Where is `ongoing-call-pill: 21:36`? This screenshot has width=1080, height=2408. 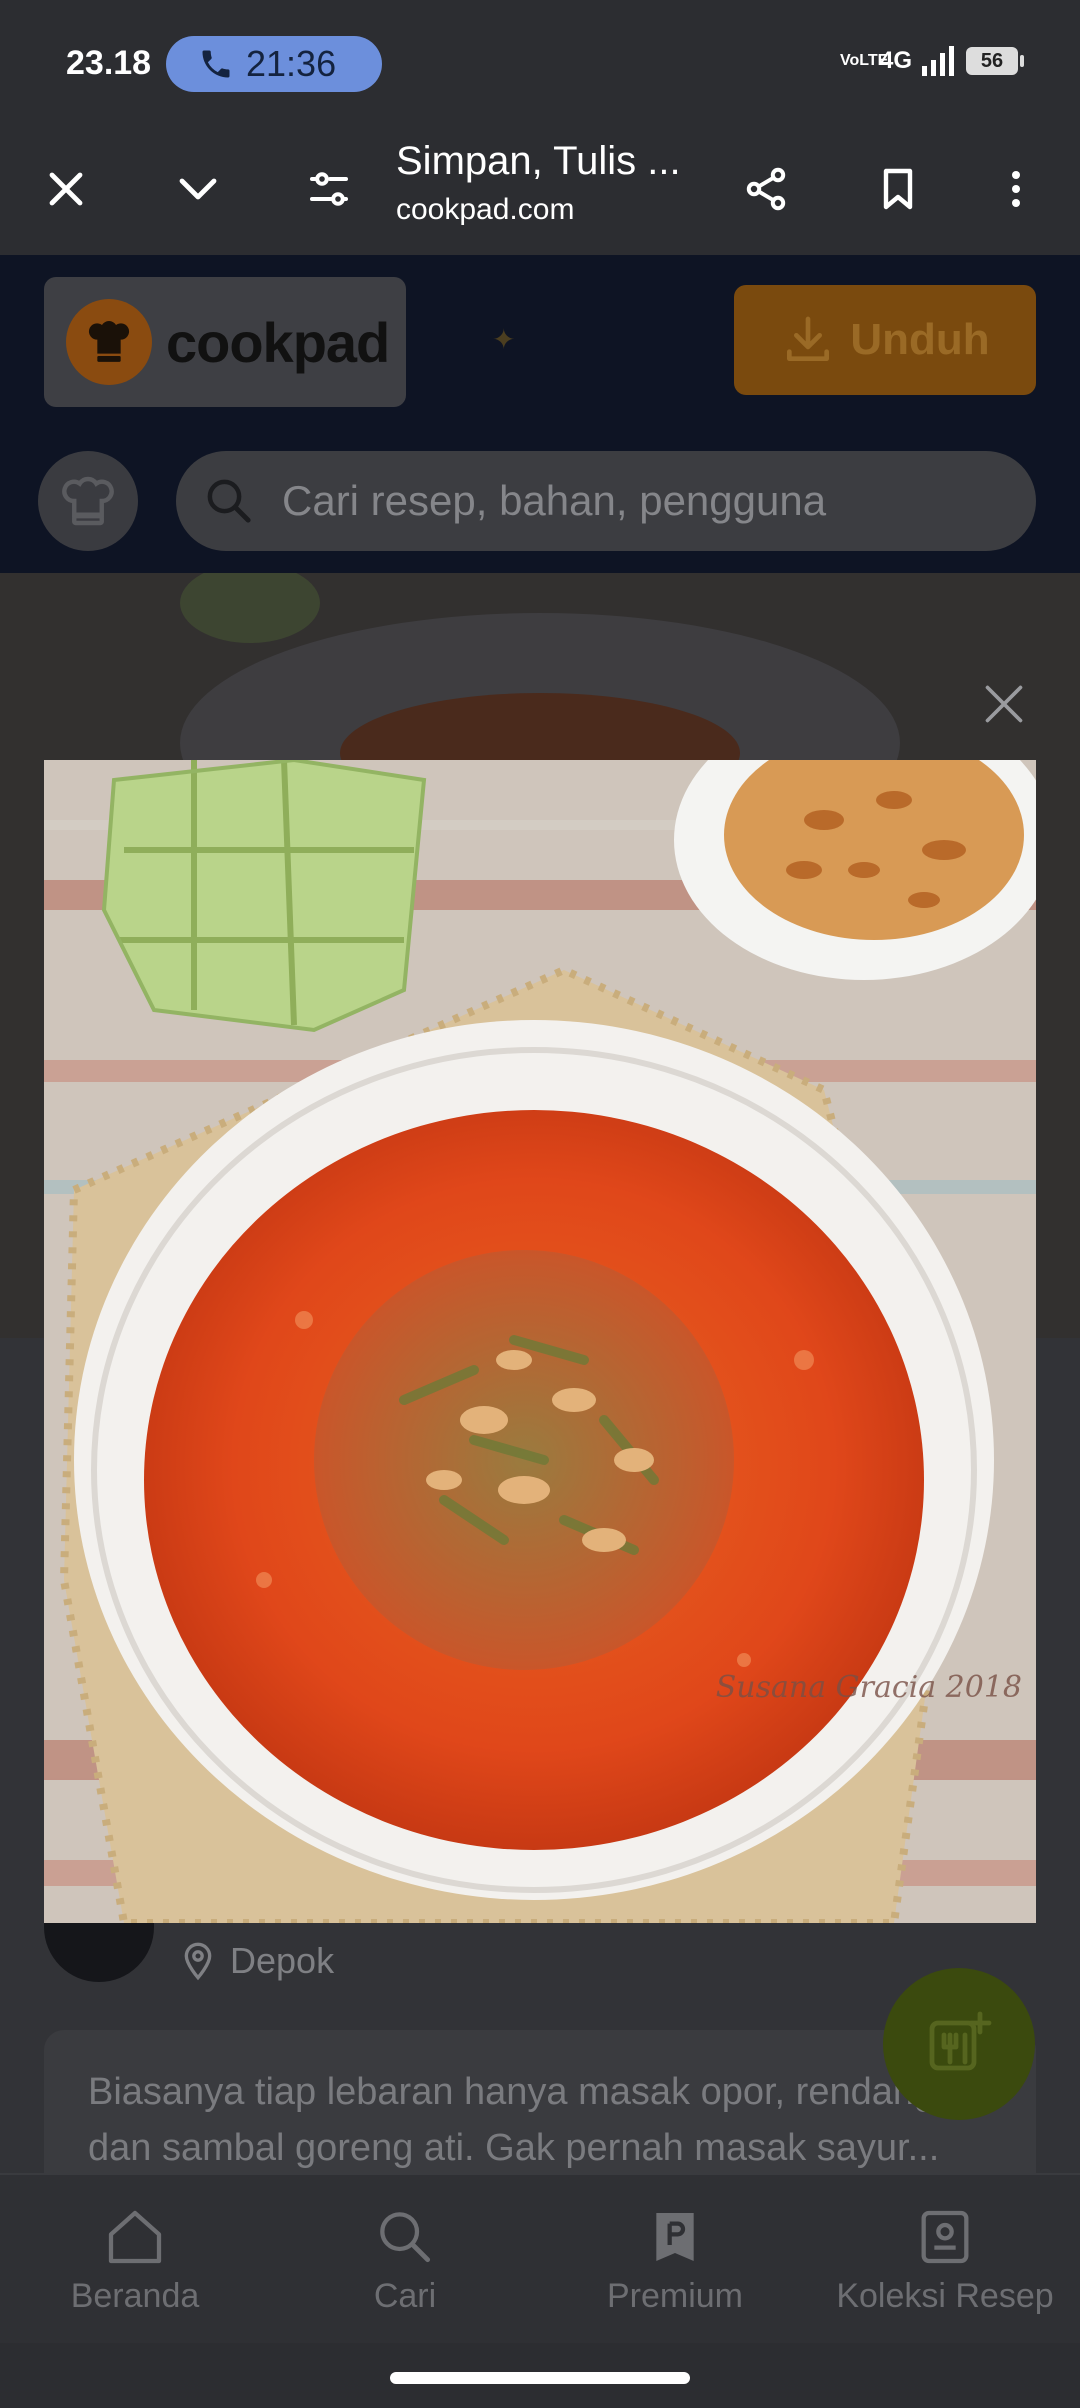 ongoing-call-pill: 21:36 is located at coordinates (274, 64).